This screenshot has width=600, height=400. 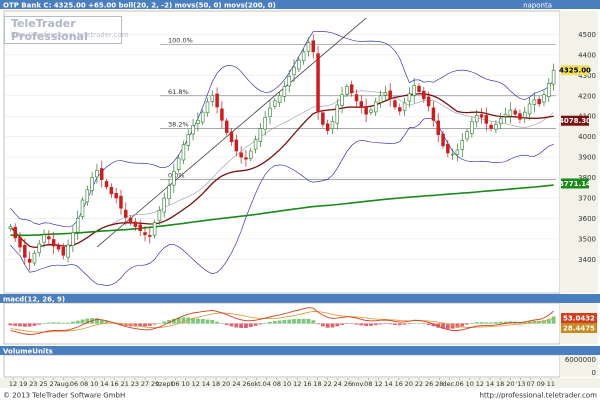 I want to click on date-tick-label: 06, so click(x=459, y=384).